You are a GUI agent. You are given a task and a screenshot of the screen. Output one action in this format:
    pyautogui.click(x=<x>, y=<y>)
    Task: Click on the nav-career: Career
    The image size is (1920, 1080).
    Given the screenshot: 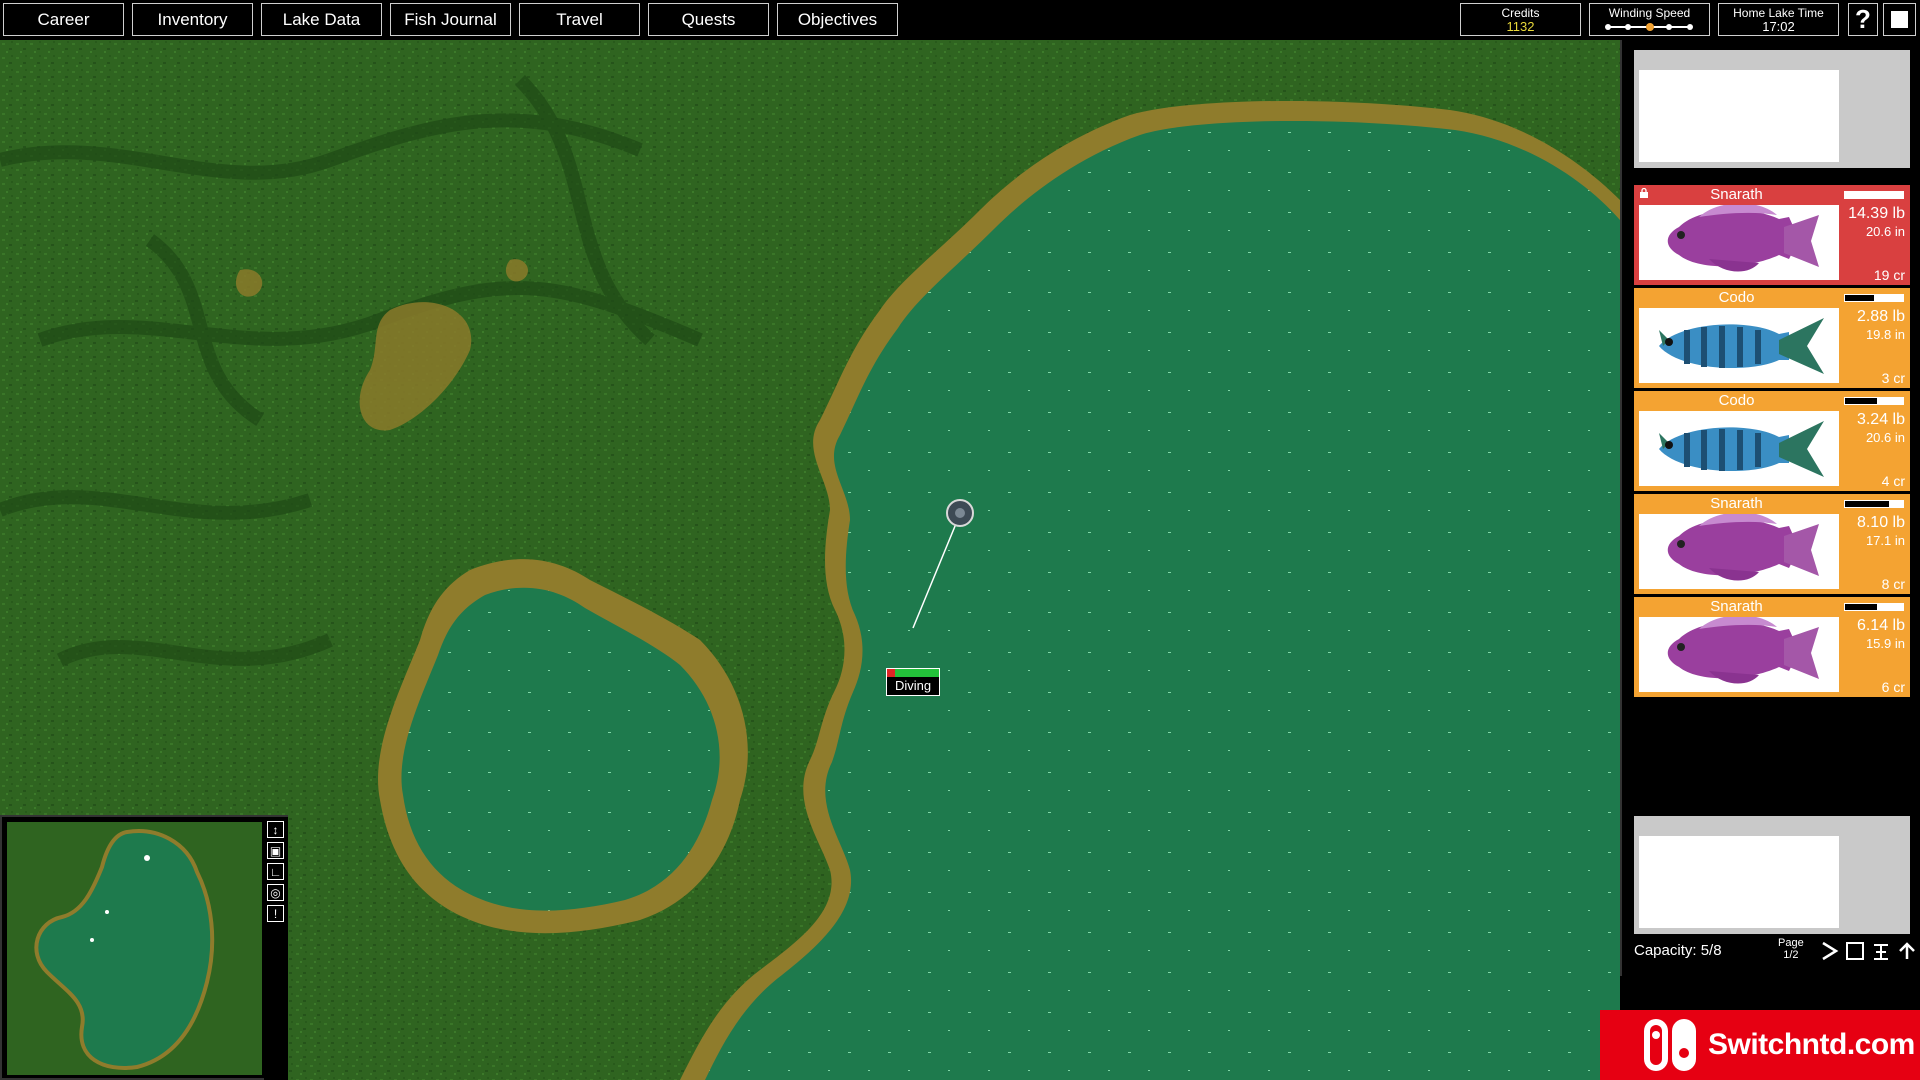 What is the action you would take?
    pyautogui.click(x=63, y=19)
    